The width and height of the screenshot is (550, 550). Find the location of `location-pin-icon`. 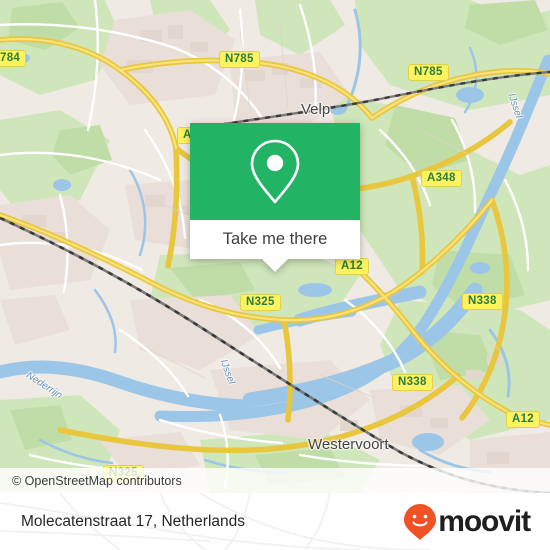

location-pin-icon is located at coordinates (275, 171).